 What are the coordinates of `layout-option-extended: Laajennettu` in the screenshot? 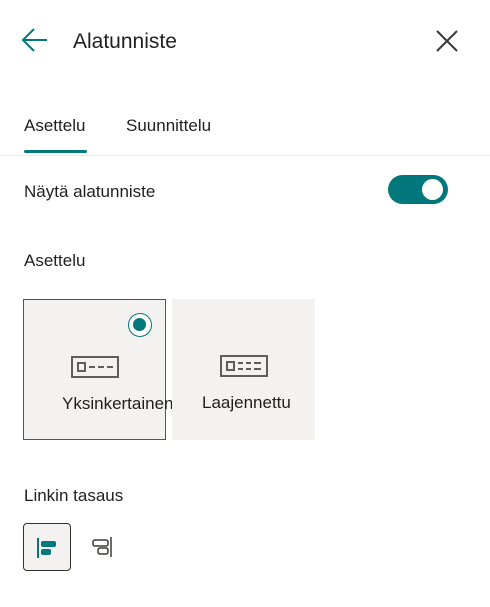 It's located at (243, 369).